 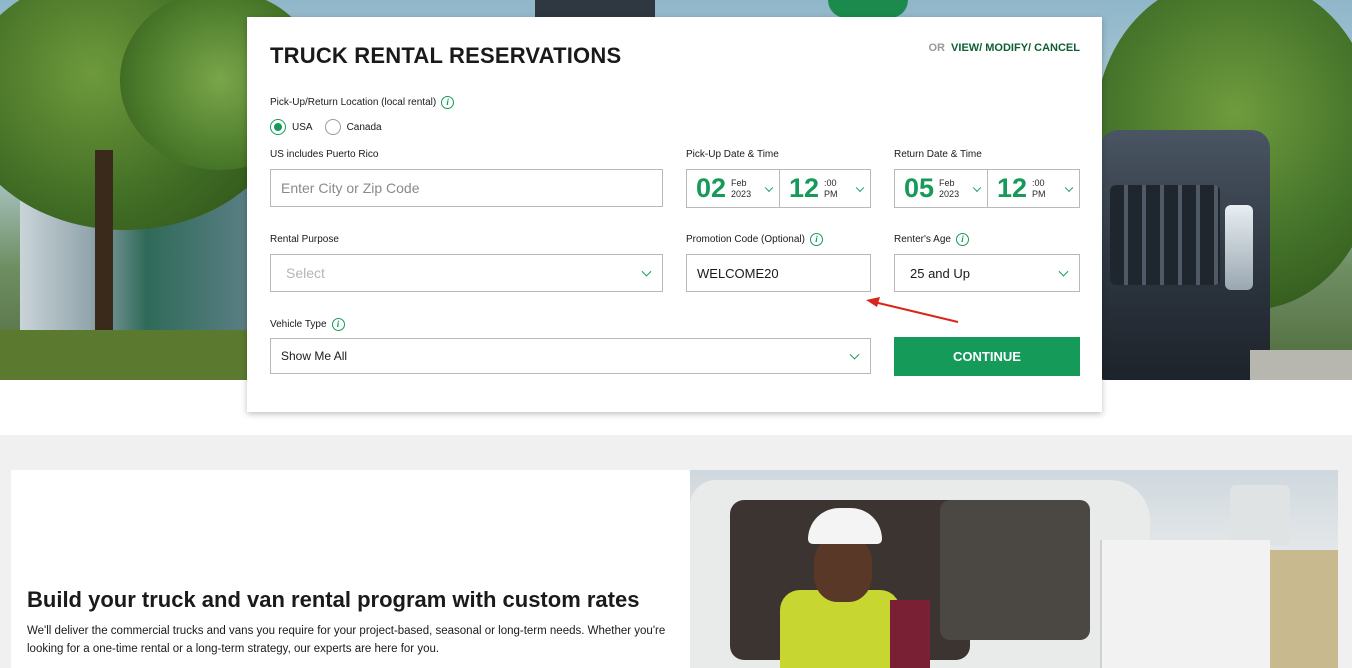 What do you see at coordinates (570, 356) in the screenshot?
I see `vehicle-type-select: Show Me All` at bounding box center [570, 356].